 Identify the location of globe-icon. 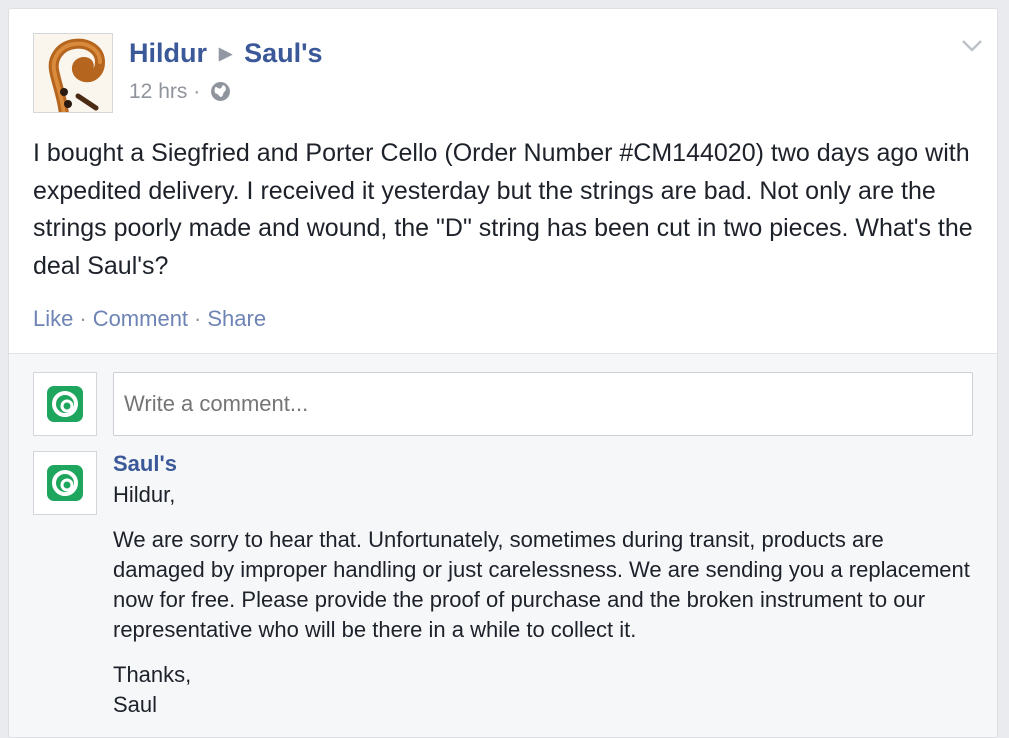
(220, 94).